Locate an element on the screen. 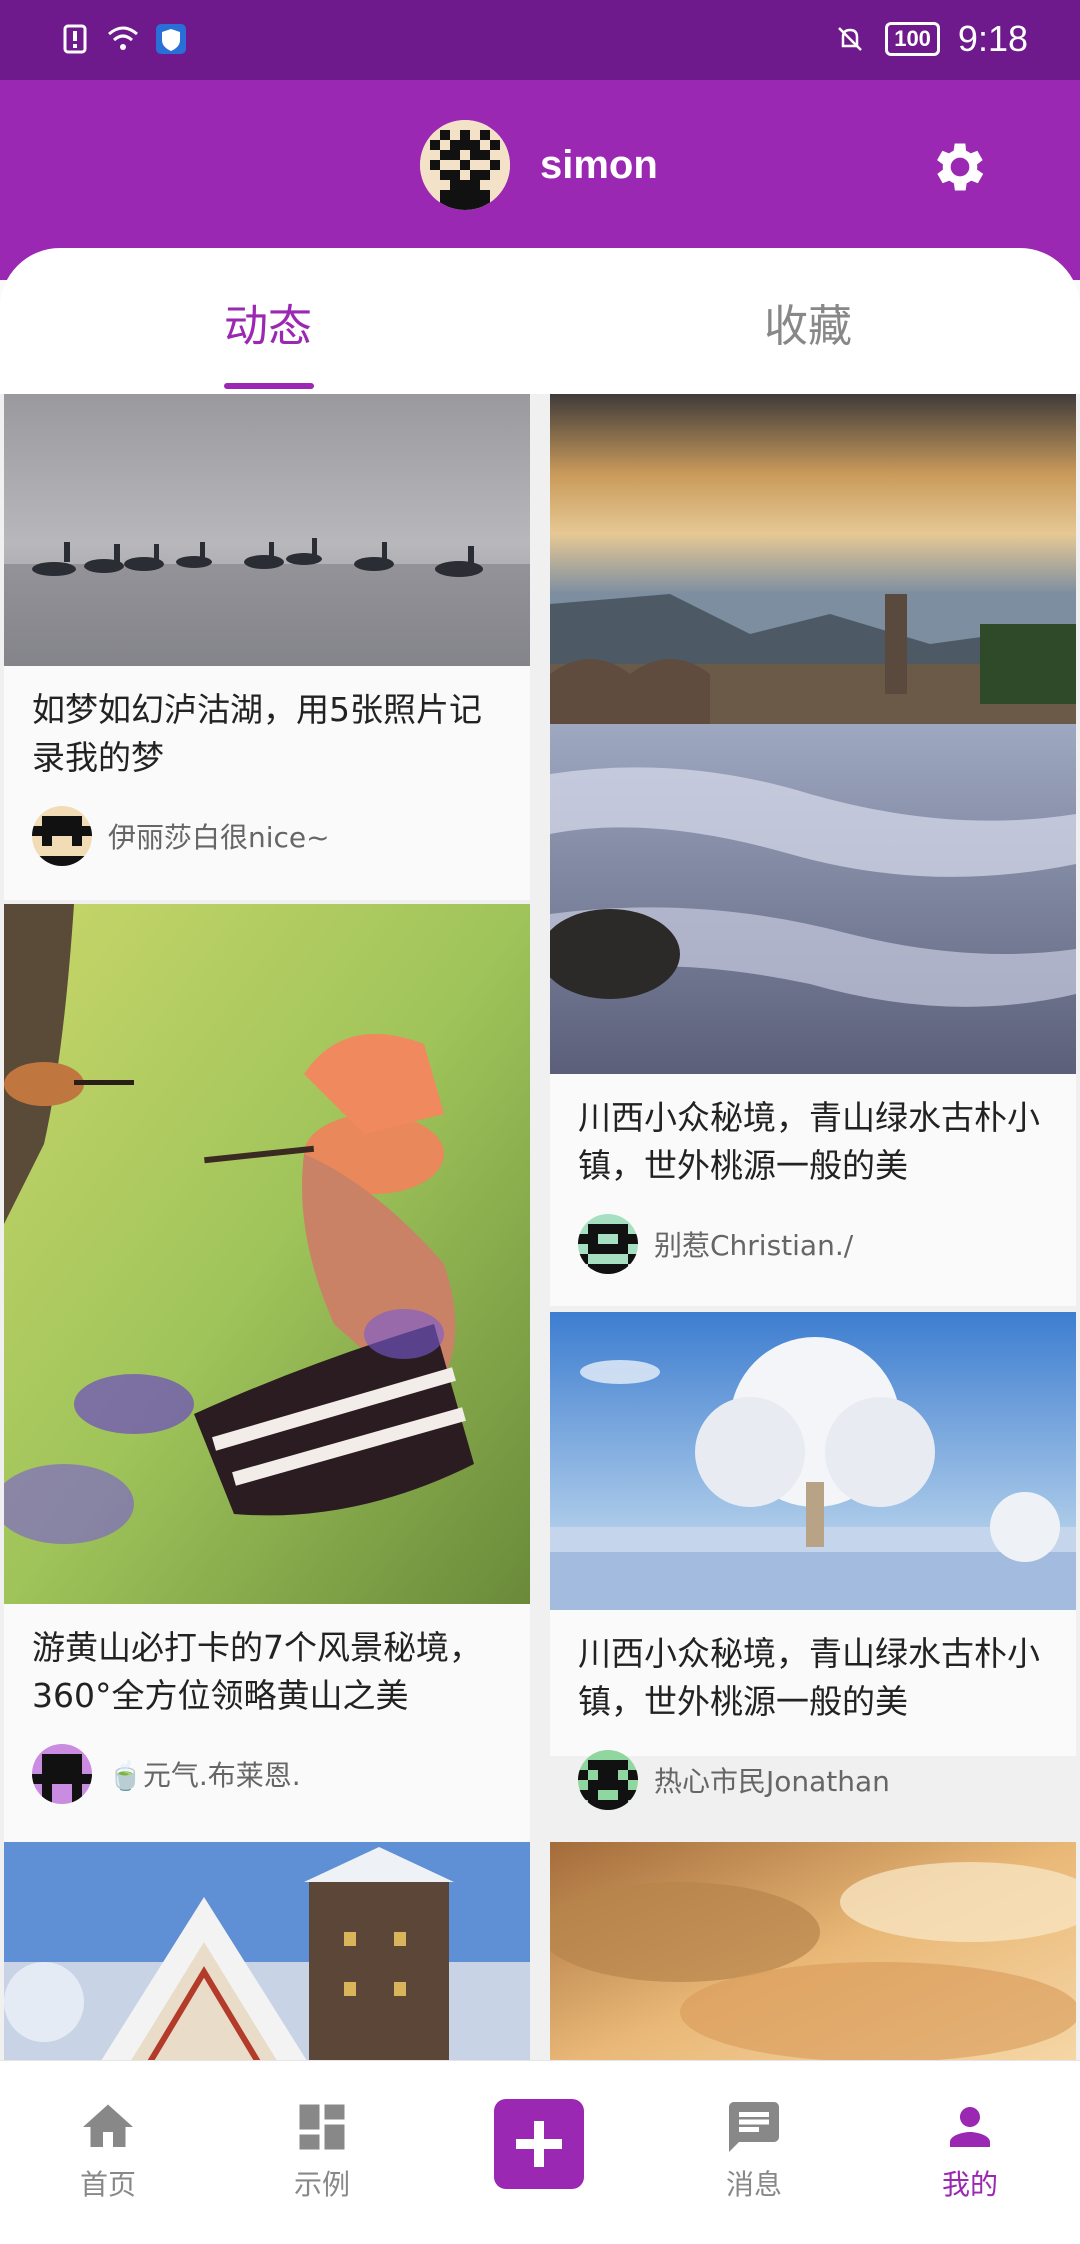 The width and height of the screenshot is (1080, 2244). feed-card: 如梦如幻泸沽湖，用5张照片记录我的梦 伊丽莎白很nice~ is located at coordinates (267, 647).